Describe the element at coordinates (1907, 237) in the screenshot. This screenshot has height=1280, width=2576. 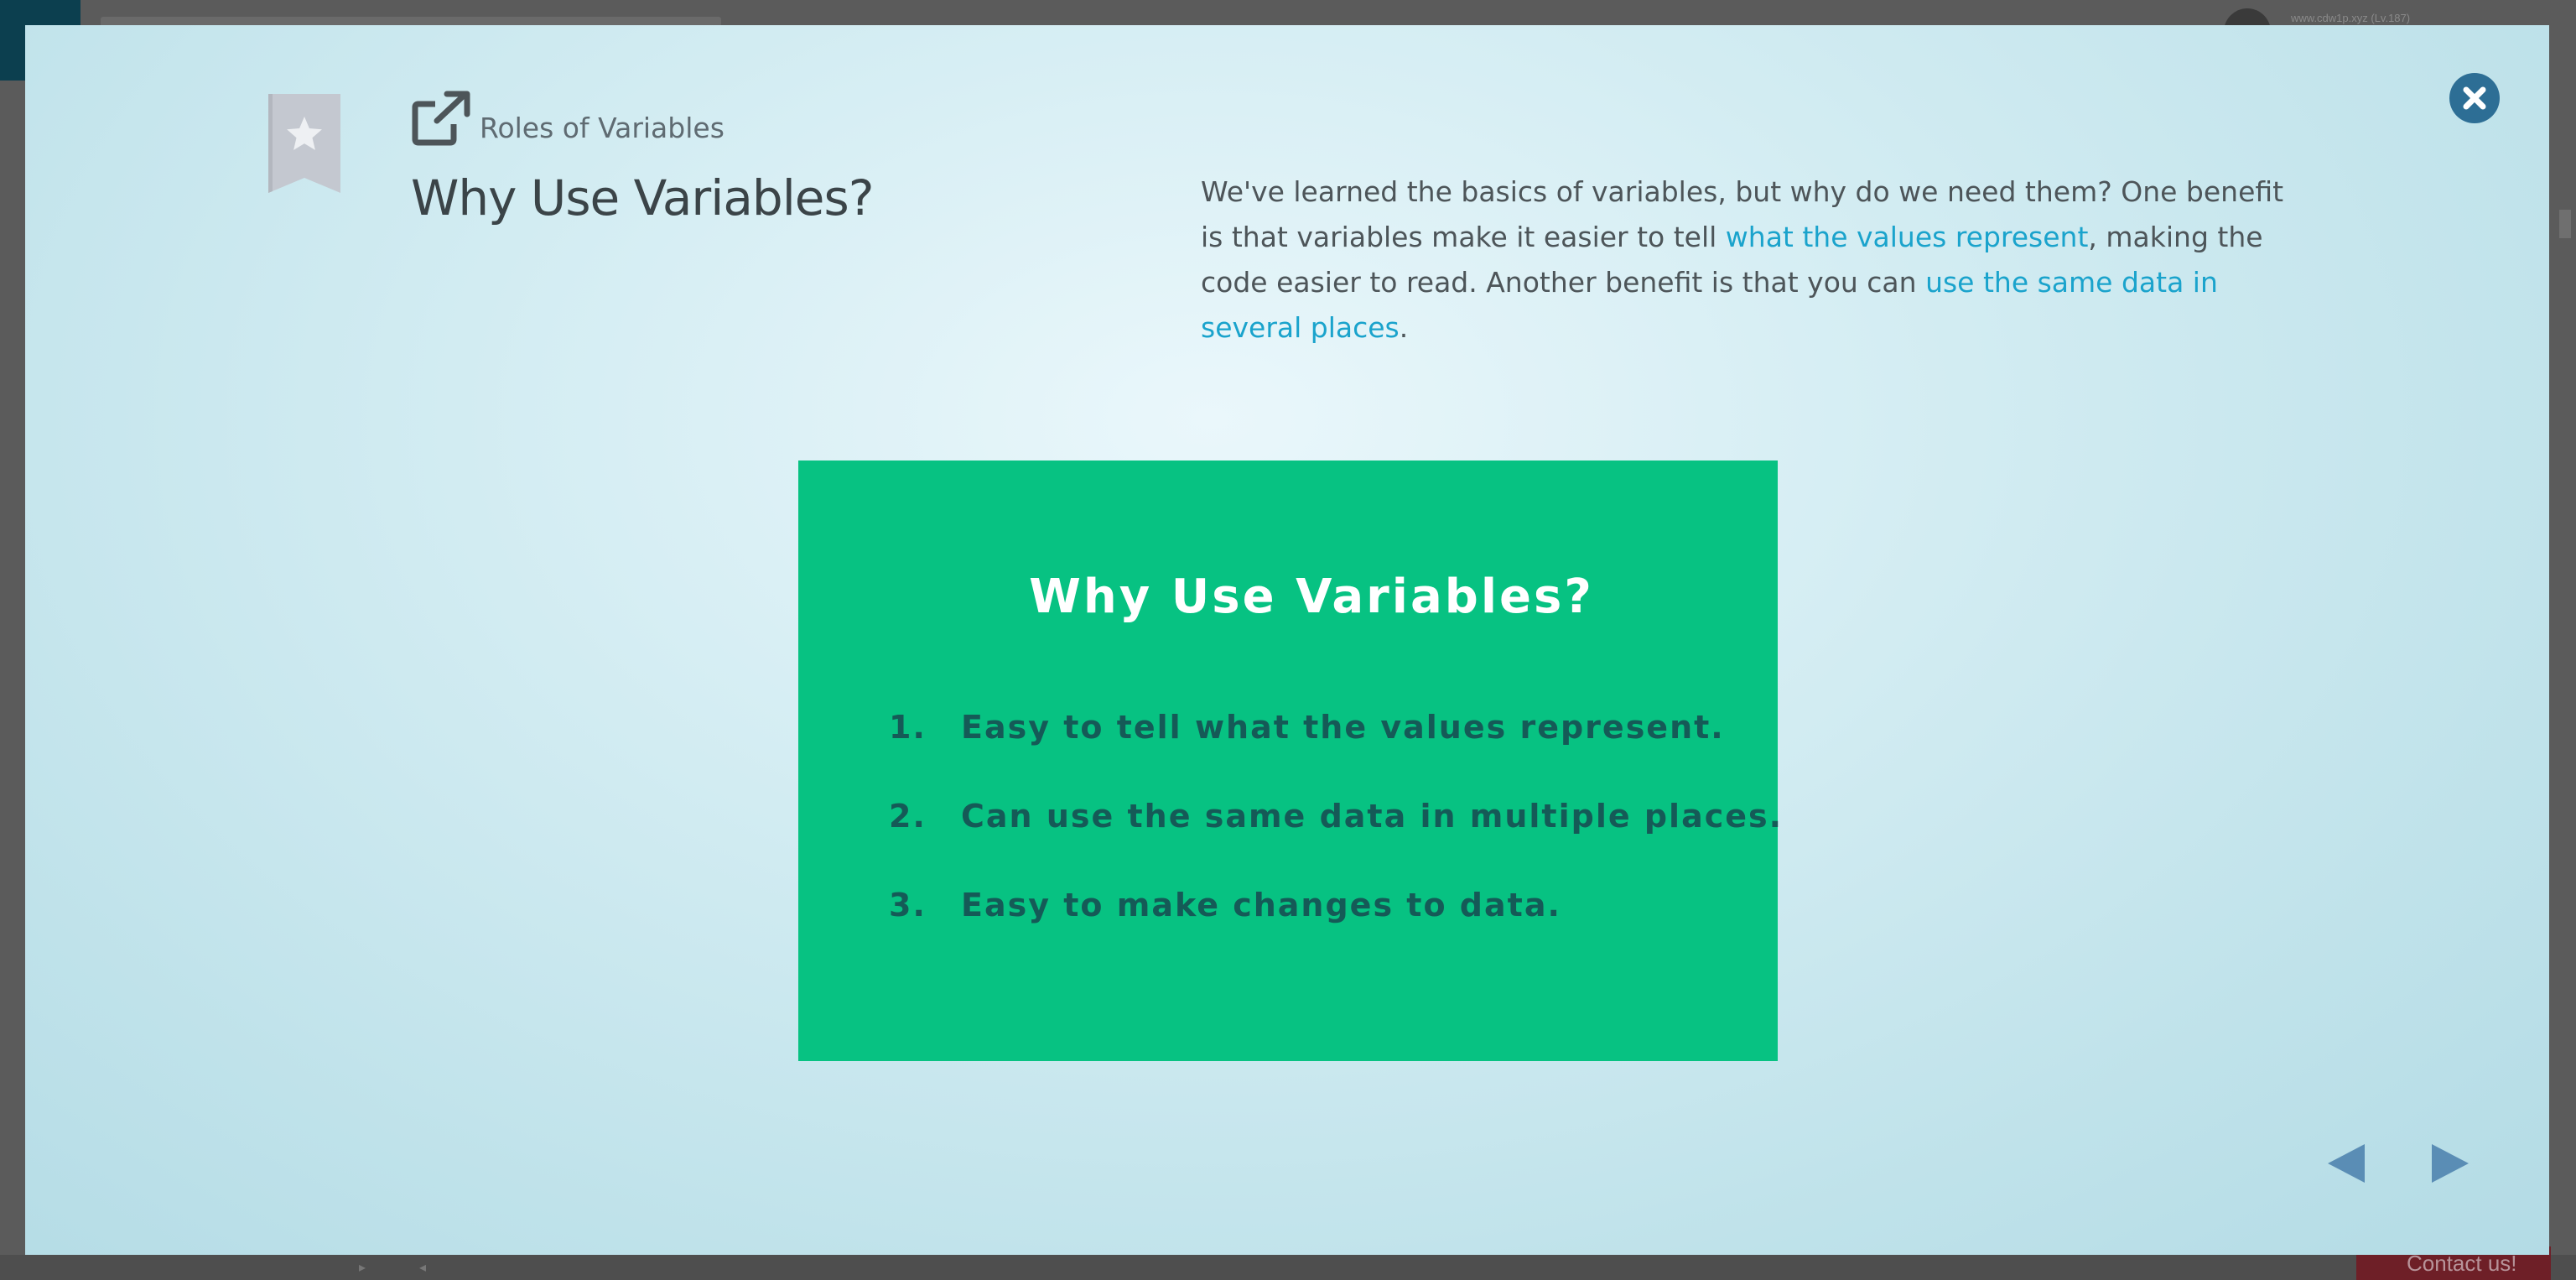
I see `values-represent-link: what the values represent` at that location.